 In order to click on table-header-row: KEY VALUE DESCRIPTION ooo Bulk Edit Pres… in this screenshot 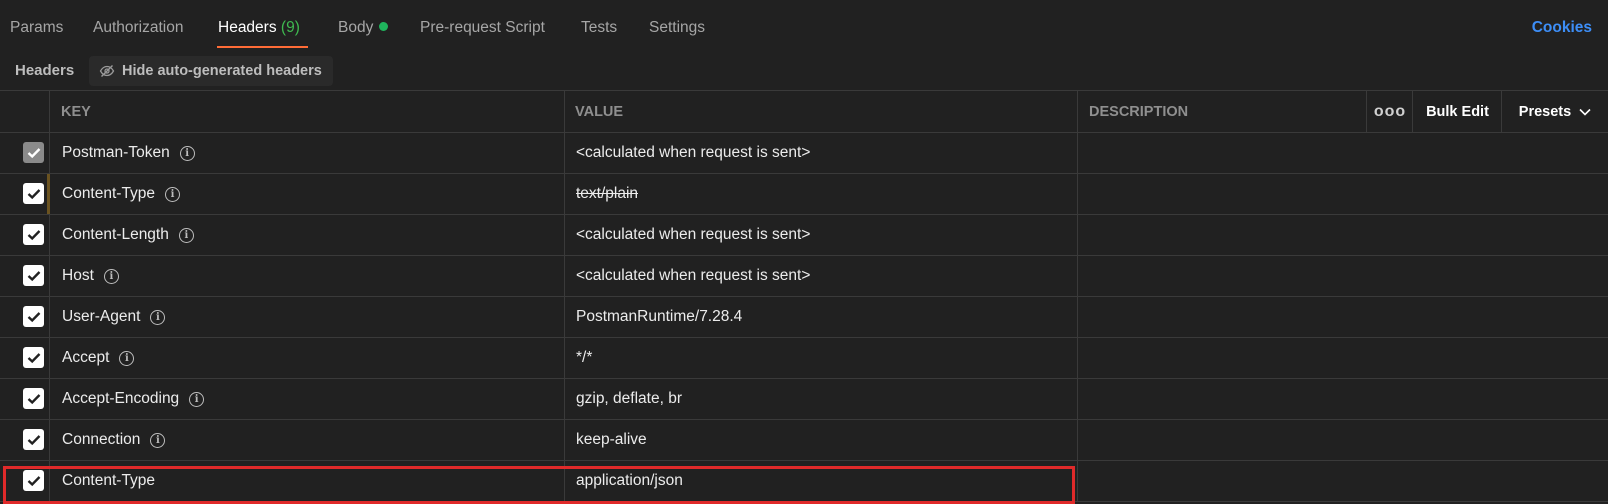, I will do `click(804, 112)`.